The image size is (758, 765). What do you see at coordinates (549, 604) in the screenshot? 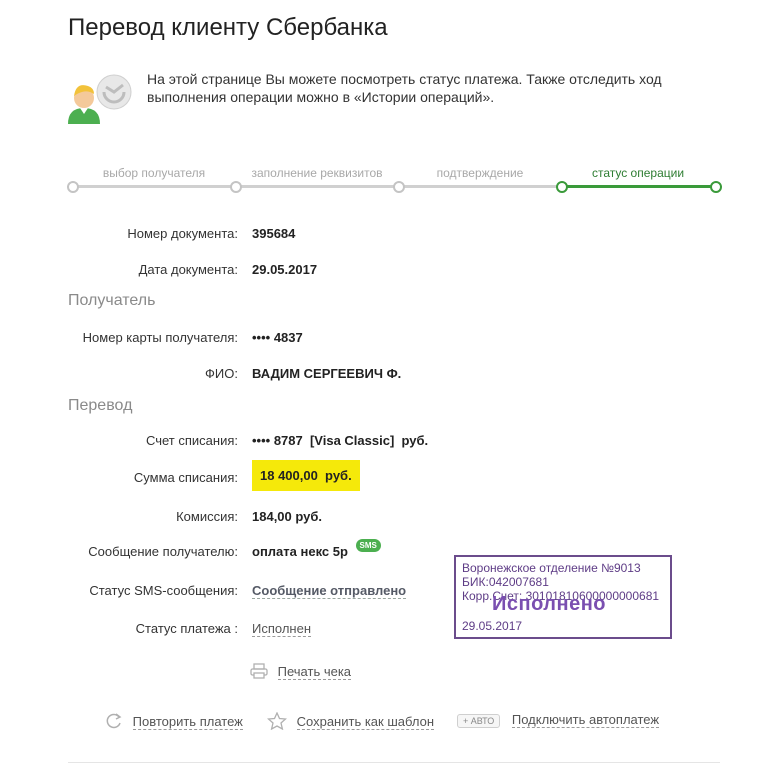
I see `stamp-status: Исполнено` at bounding box center [549, 604].